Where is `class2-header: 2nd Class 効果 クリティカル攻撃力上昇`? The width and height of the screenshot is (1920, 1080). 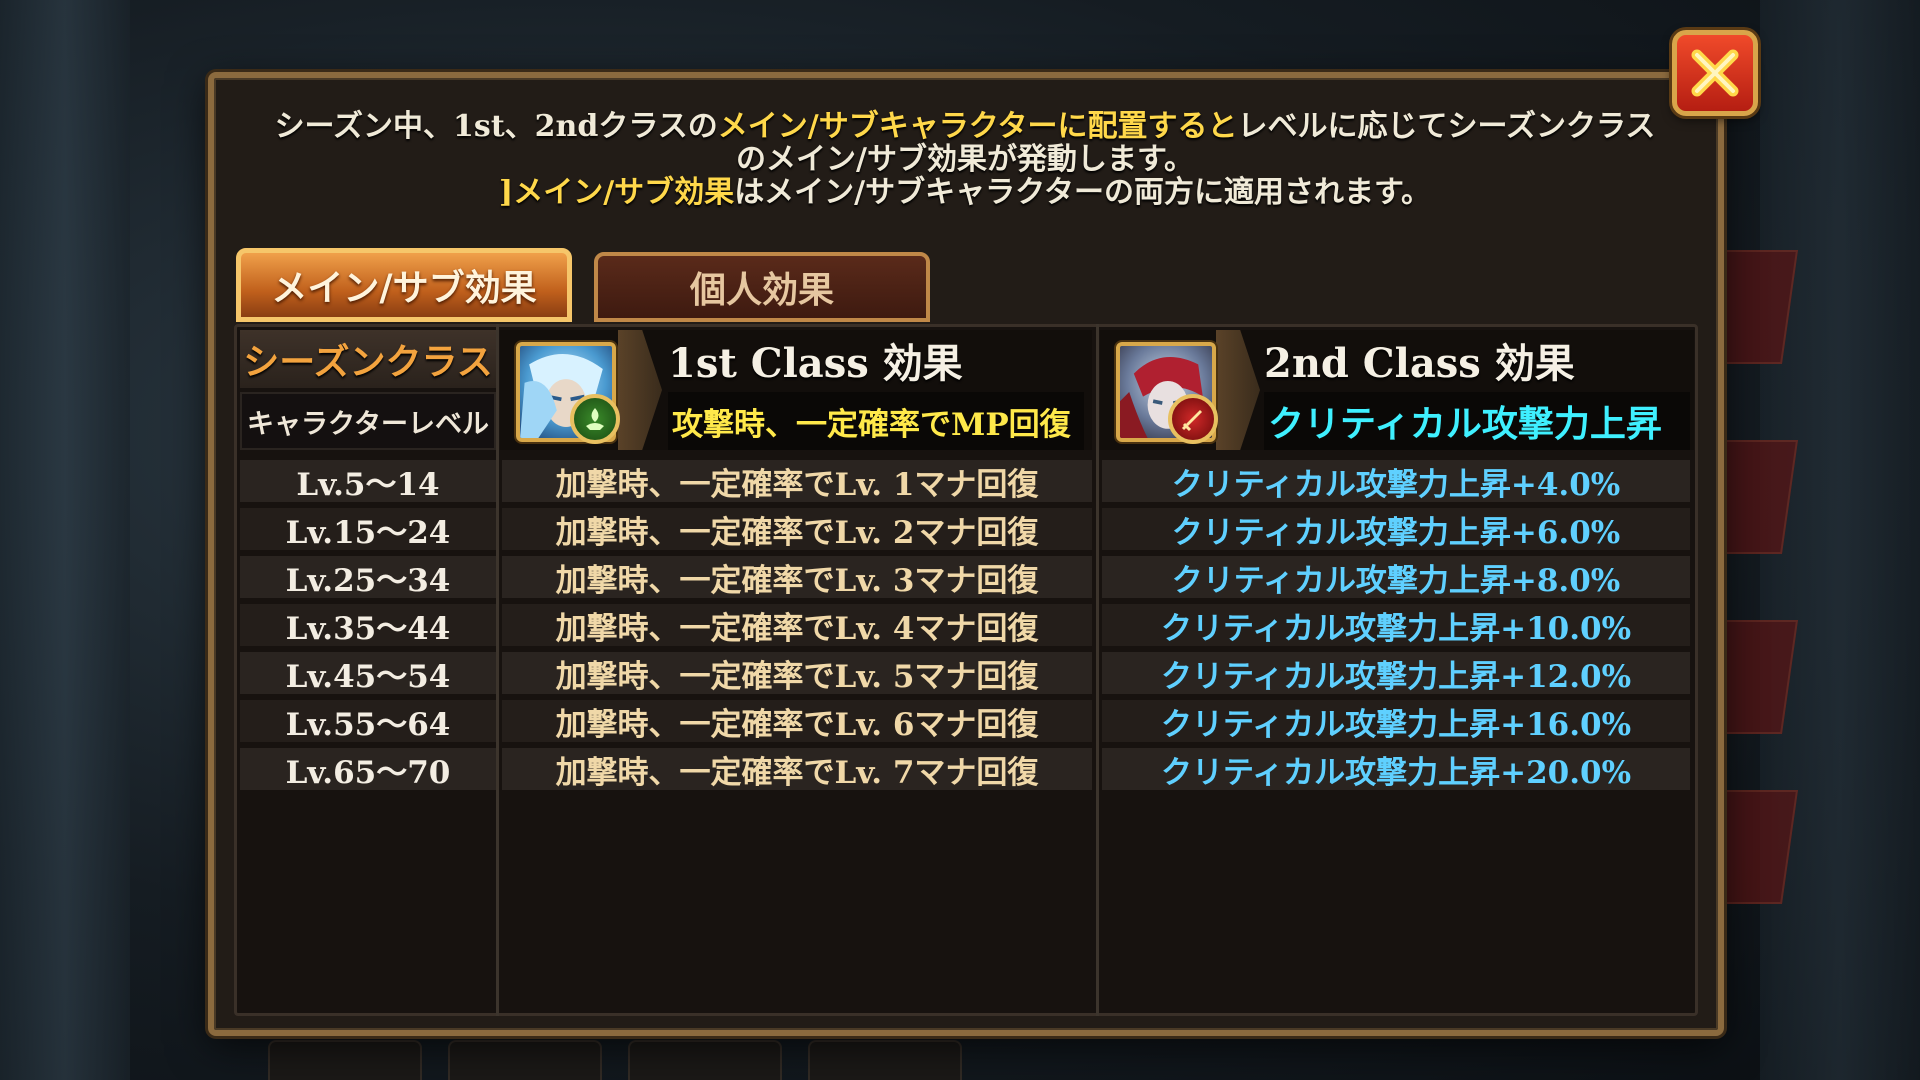 class2-header: 2nd Class 効果 クリティカル攻撃力上昇 is located at coordinates (1397, 390).